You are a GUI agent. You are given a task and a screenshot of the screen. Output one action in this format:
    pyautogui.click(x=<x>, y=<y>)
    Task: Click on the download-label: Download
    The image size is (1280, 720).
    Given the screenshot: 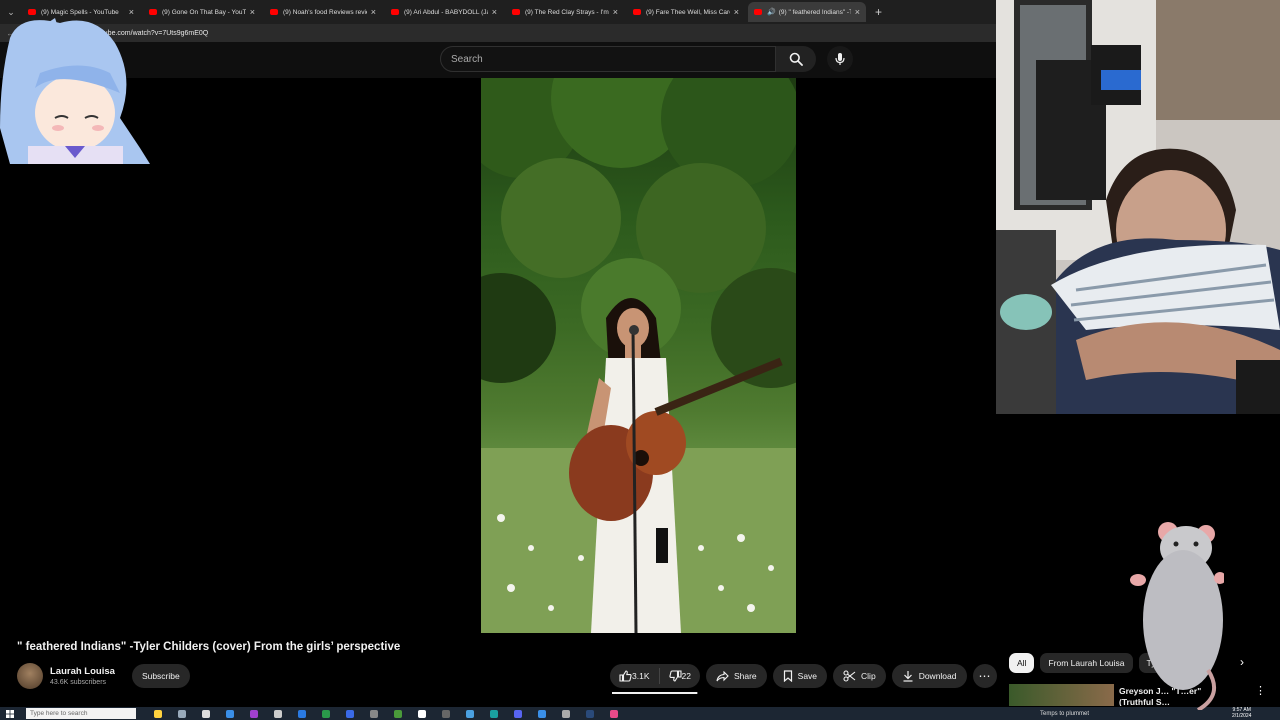 What is the action you would take?
    pyautogui.click(x=937, y=676)
    